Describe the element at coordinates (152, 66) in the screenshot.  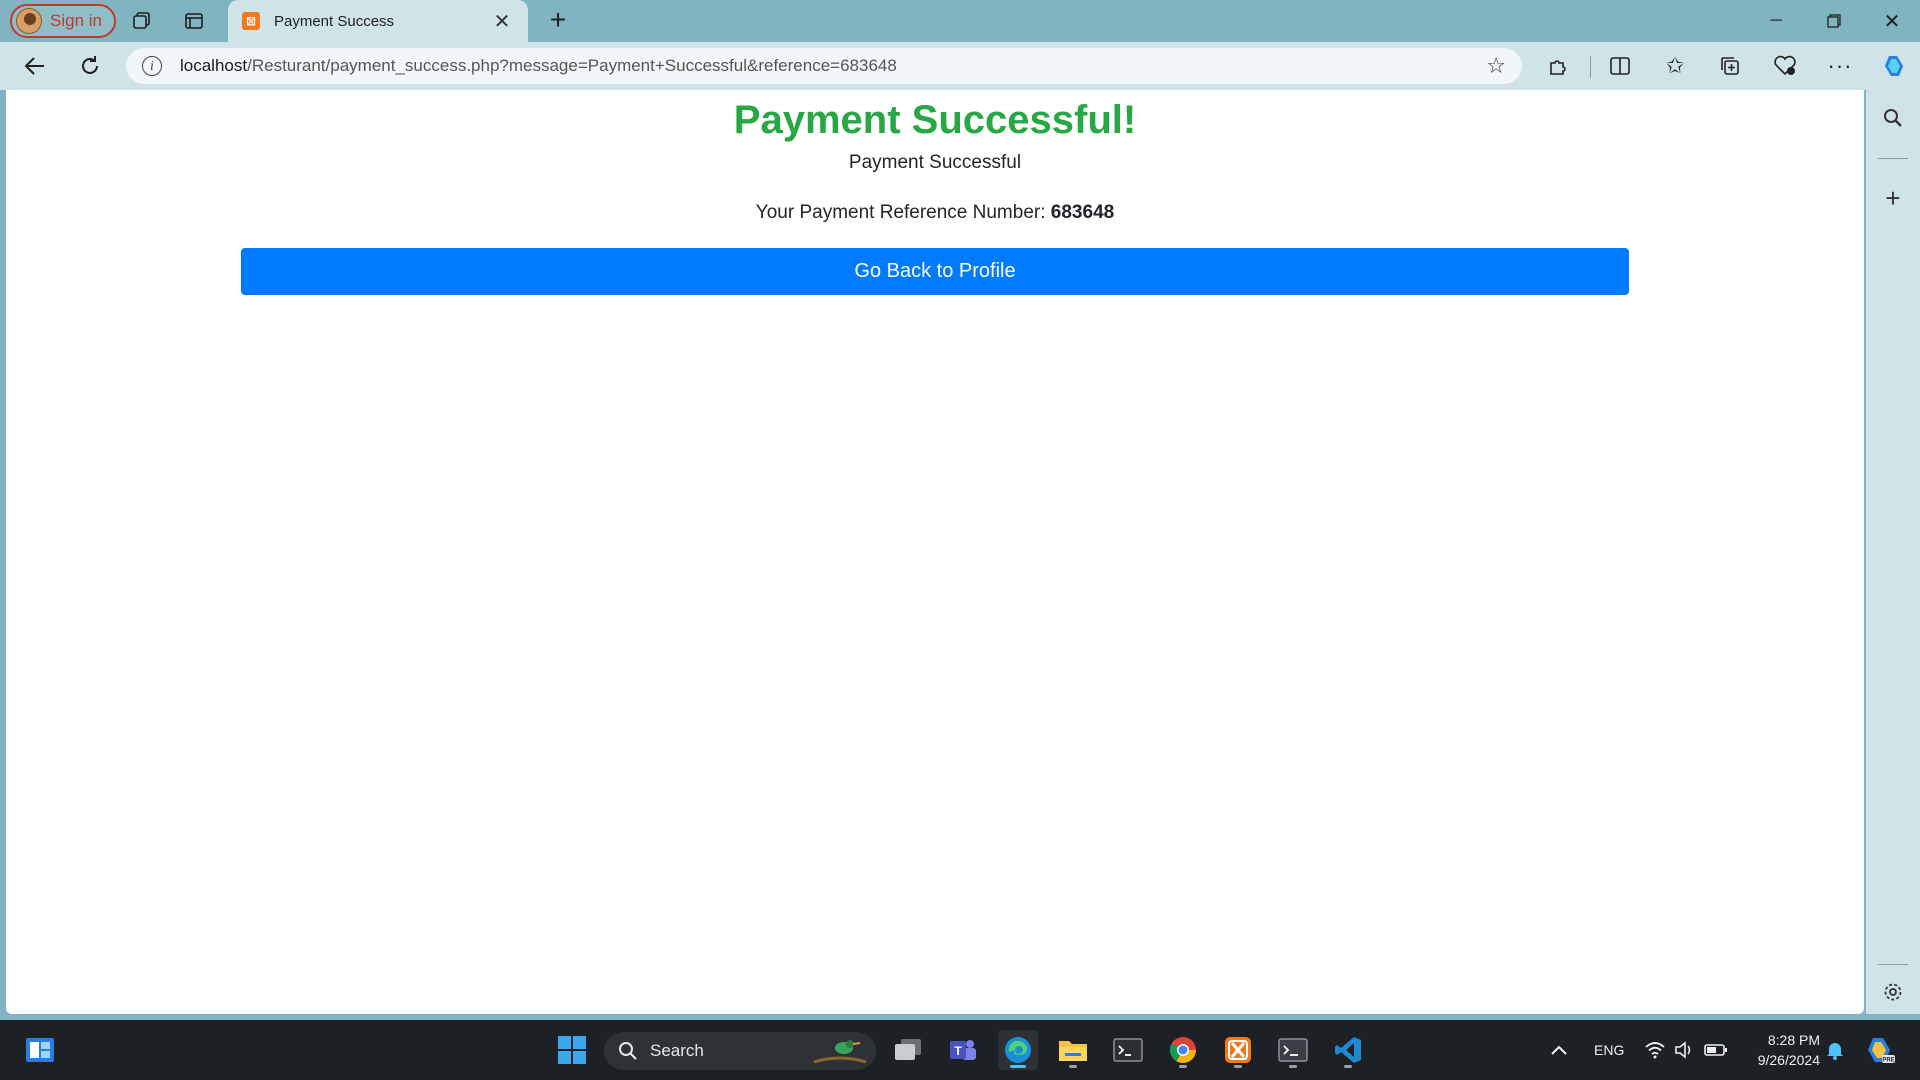
I see `info-icon: i` at that location.